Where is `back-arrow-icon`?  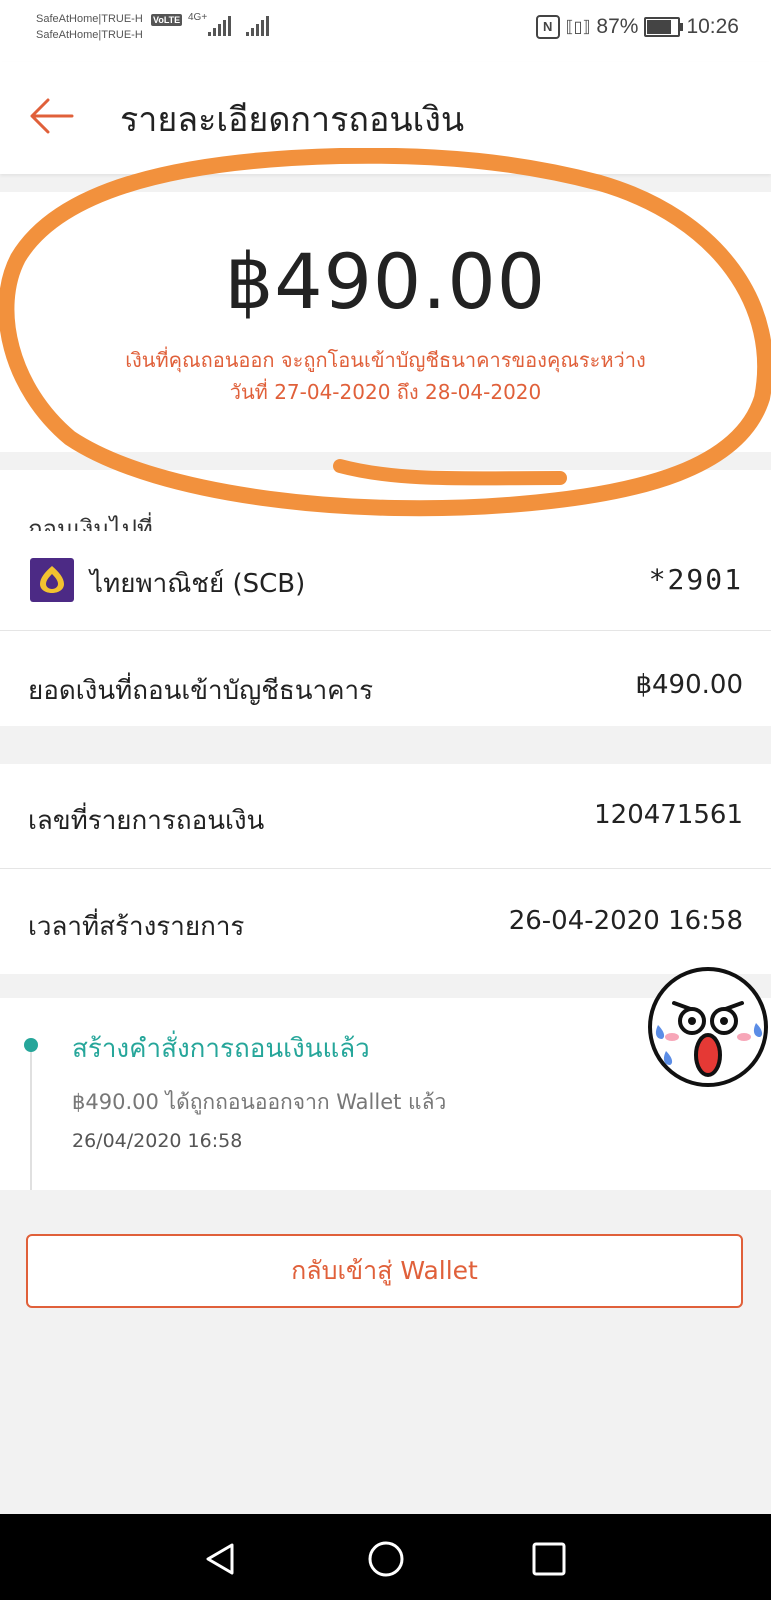 back-arrow-icon is located at coordinates (52, 116).